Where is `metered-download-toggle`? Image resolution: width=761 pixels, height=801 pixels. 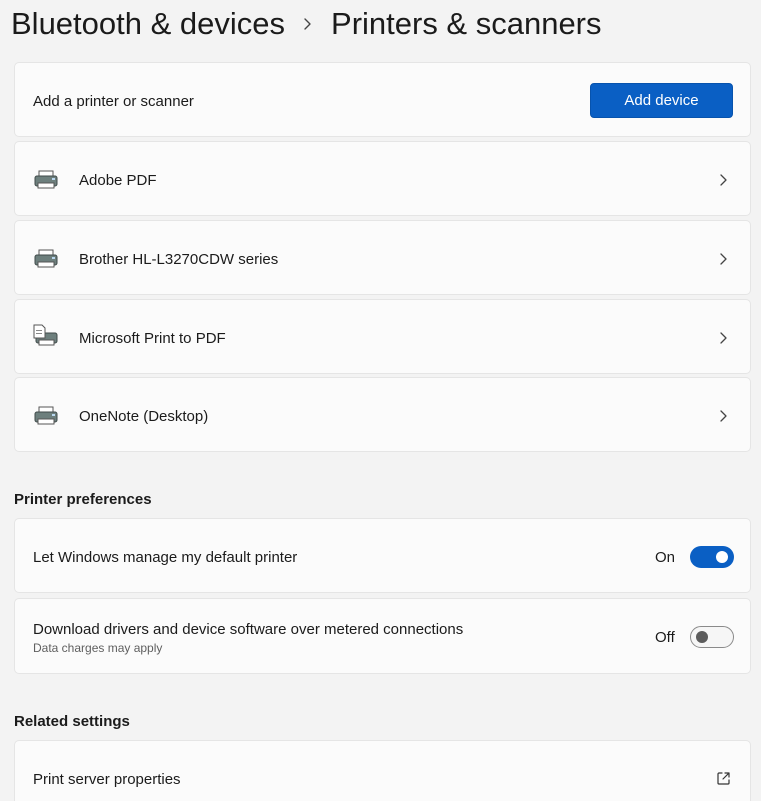
metered-download-toggle is located at coordinates (712, 637).